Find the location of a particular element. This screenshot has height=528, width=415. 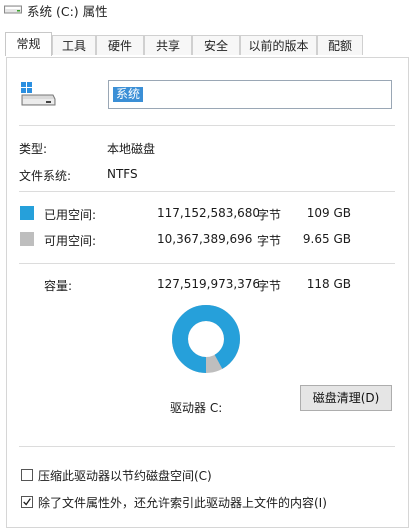

drive-large-icon is located at coordinates (38, 94).